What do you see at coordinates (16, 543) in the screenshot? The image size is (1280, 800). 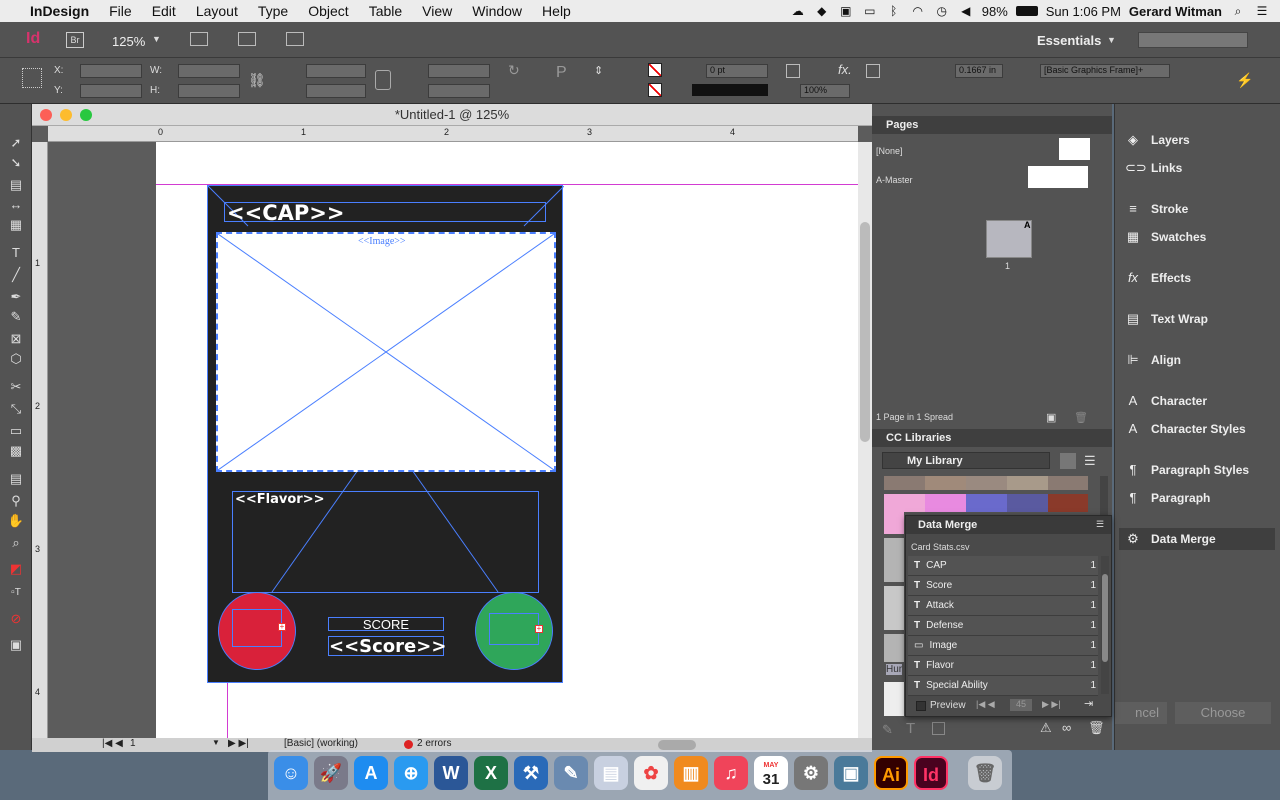 I see `zoom-tool-icon: ⌕` at bounding box center [16, 543].